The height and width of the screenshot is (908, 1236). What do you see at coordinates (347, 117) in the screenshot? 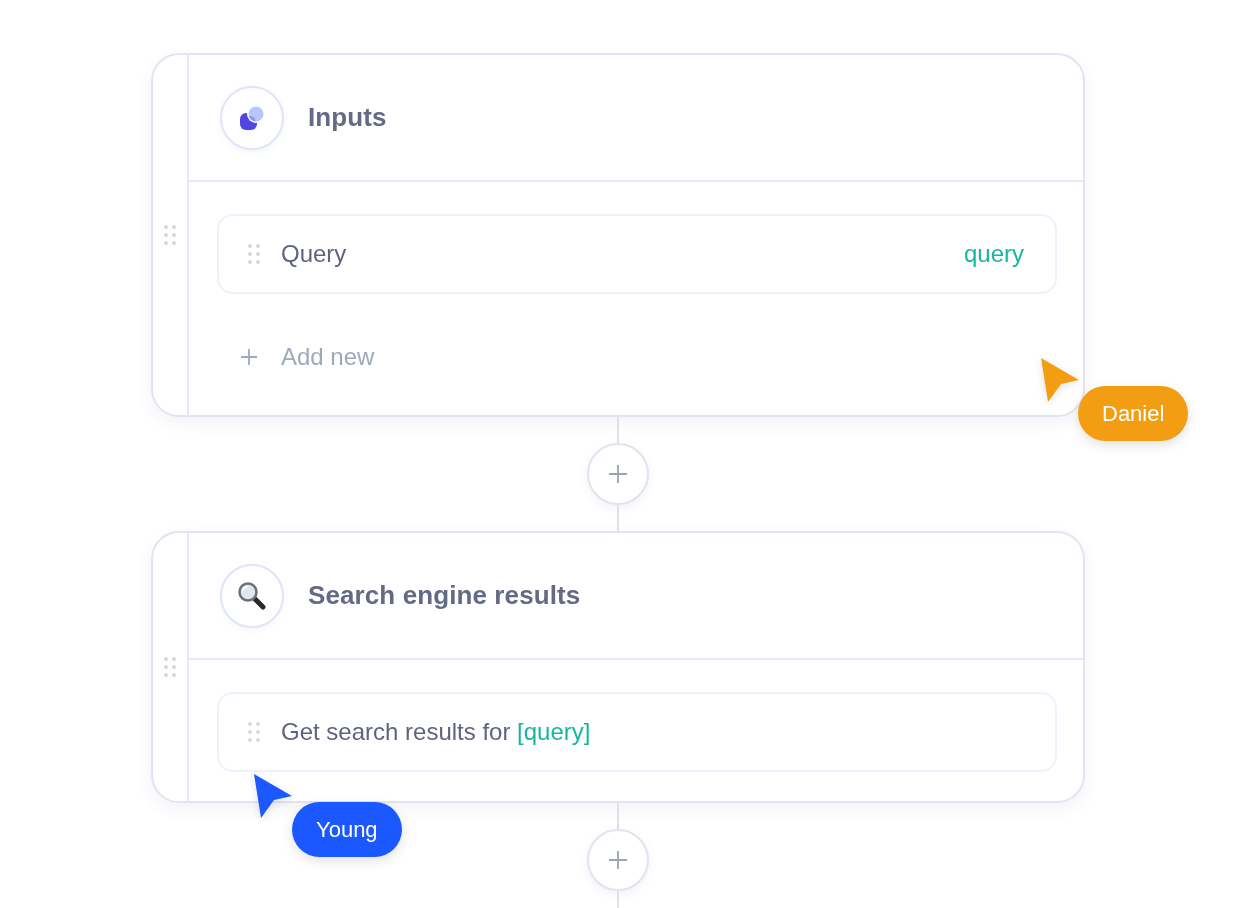
I see `step-title: Inputs` at bounding box center [347, 117].